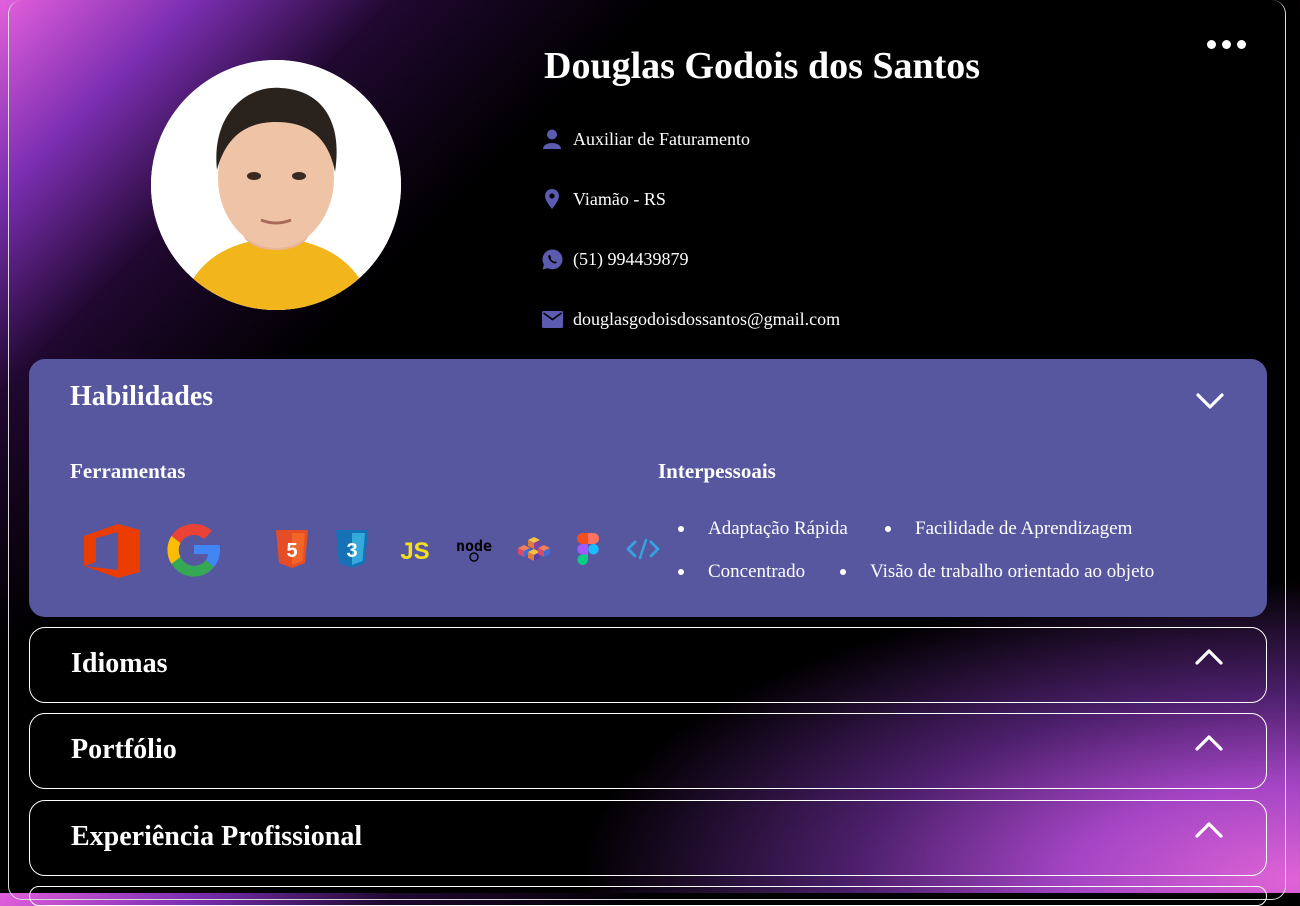  I want to click on map-pin-icon, so click(552, 199).